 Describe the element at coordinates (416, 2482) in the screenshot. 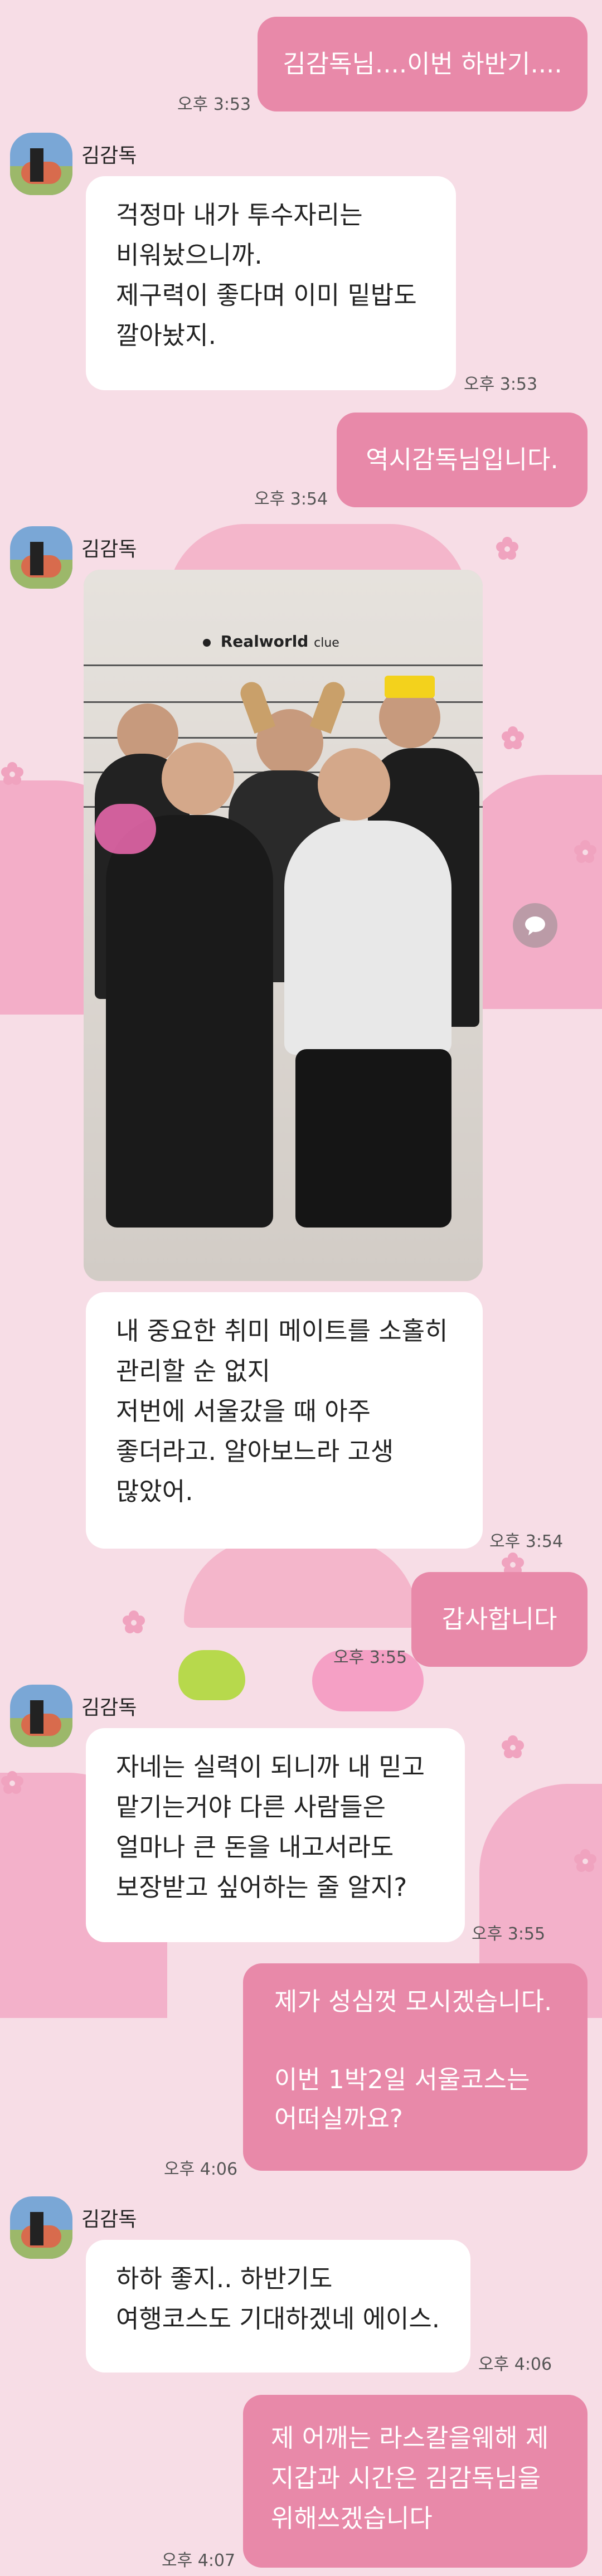

I see `outgoing-message: 제 어깨는 라스칼을웨해 제 지갑과 시간은 김감독님을 위해쓰겠습니다` at that location.